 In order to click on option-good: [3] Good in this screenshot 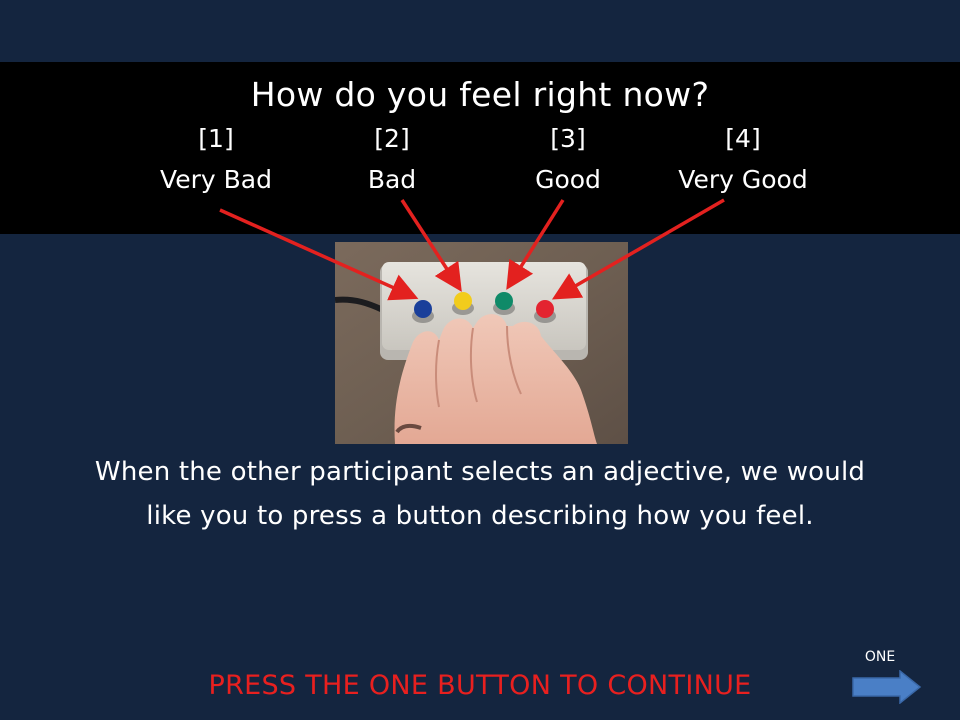, I will do `click(568, 161)`.